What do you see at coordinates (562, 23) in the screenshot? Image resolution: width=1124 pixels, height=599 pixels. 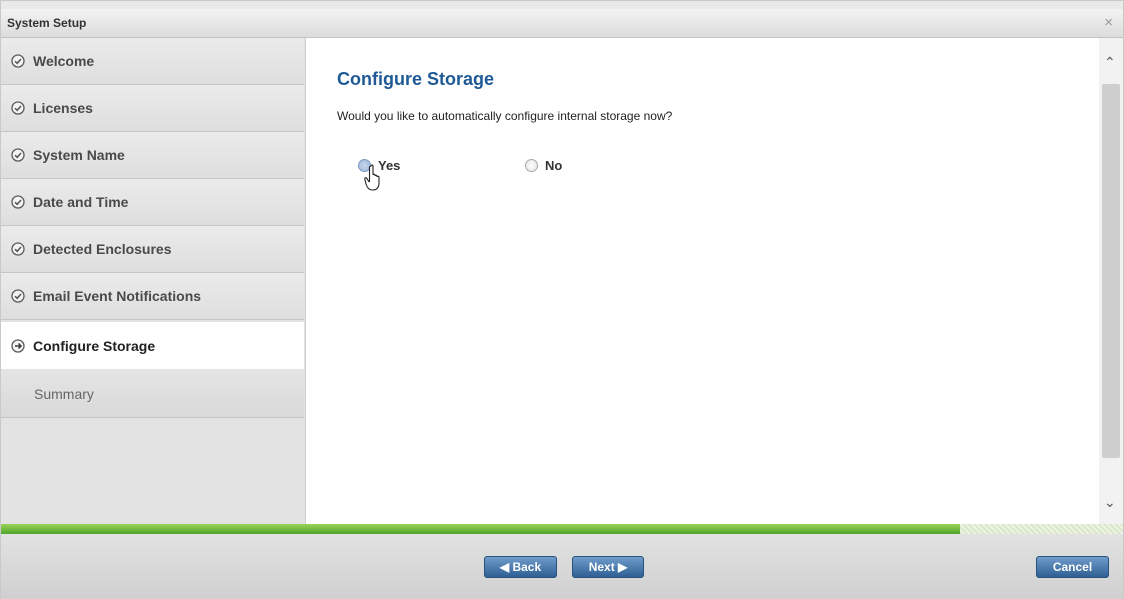 I see `title-bar: System Setup ×` at bounding box center [562, 23].